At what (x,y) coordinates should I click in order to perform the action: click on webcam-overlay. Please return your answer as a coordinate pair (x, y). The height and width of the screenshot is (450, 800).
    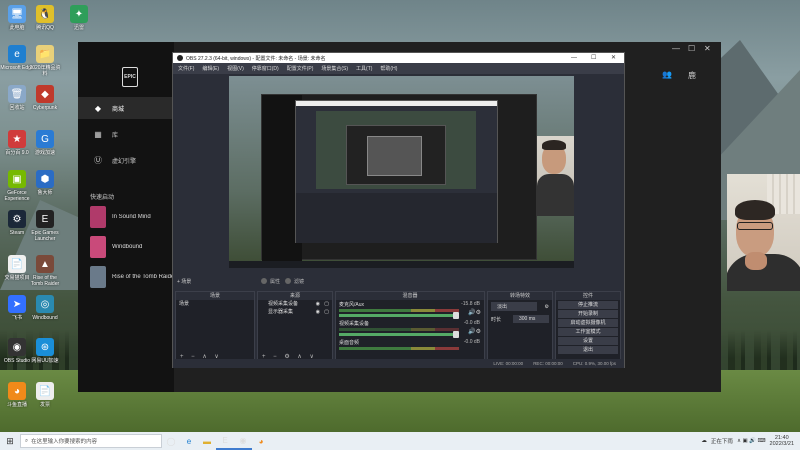
    Looking at the image, I should click on (763, 232).